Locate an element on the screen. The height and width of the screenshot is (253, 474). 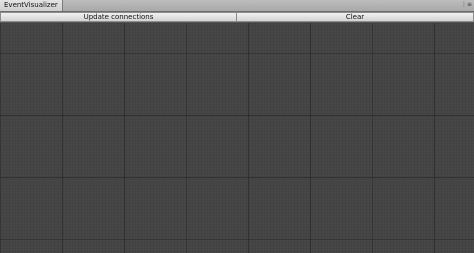
tab-bar: EventVisualizer ⋮≡ is located at coordinates (237, 6).